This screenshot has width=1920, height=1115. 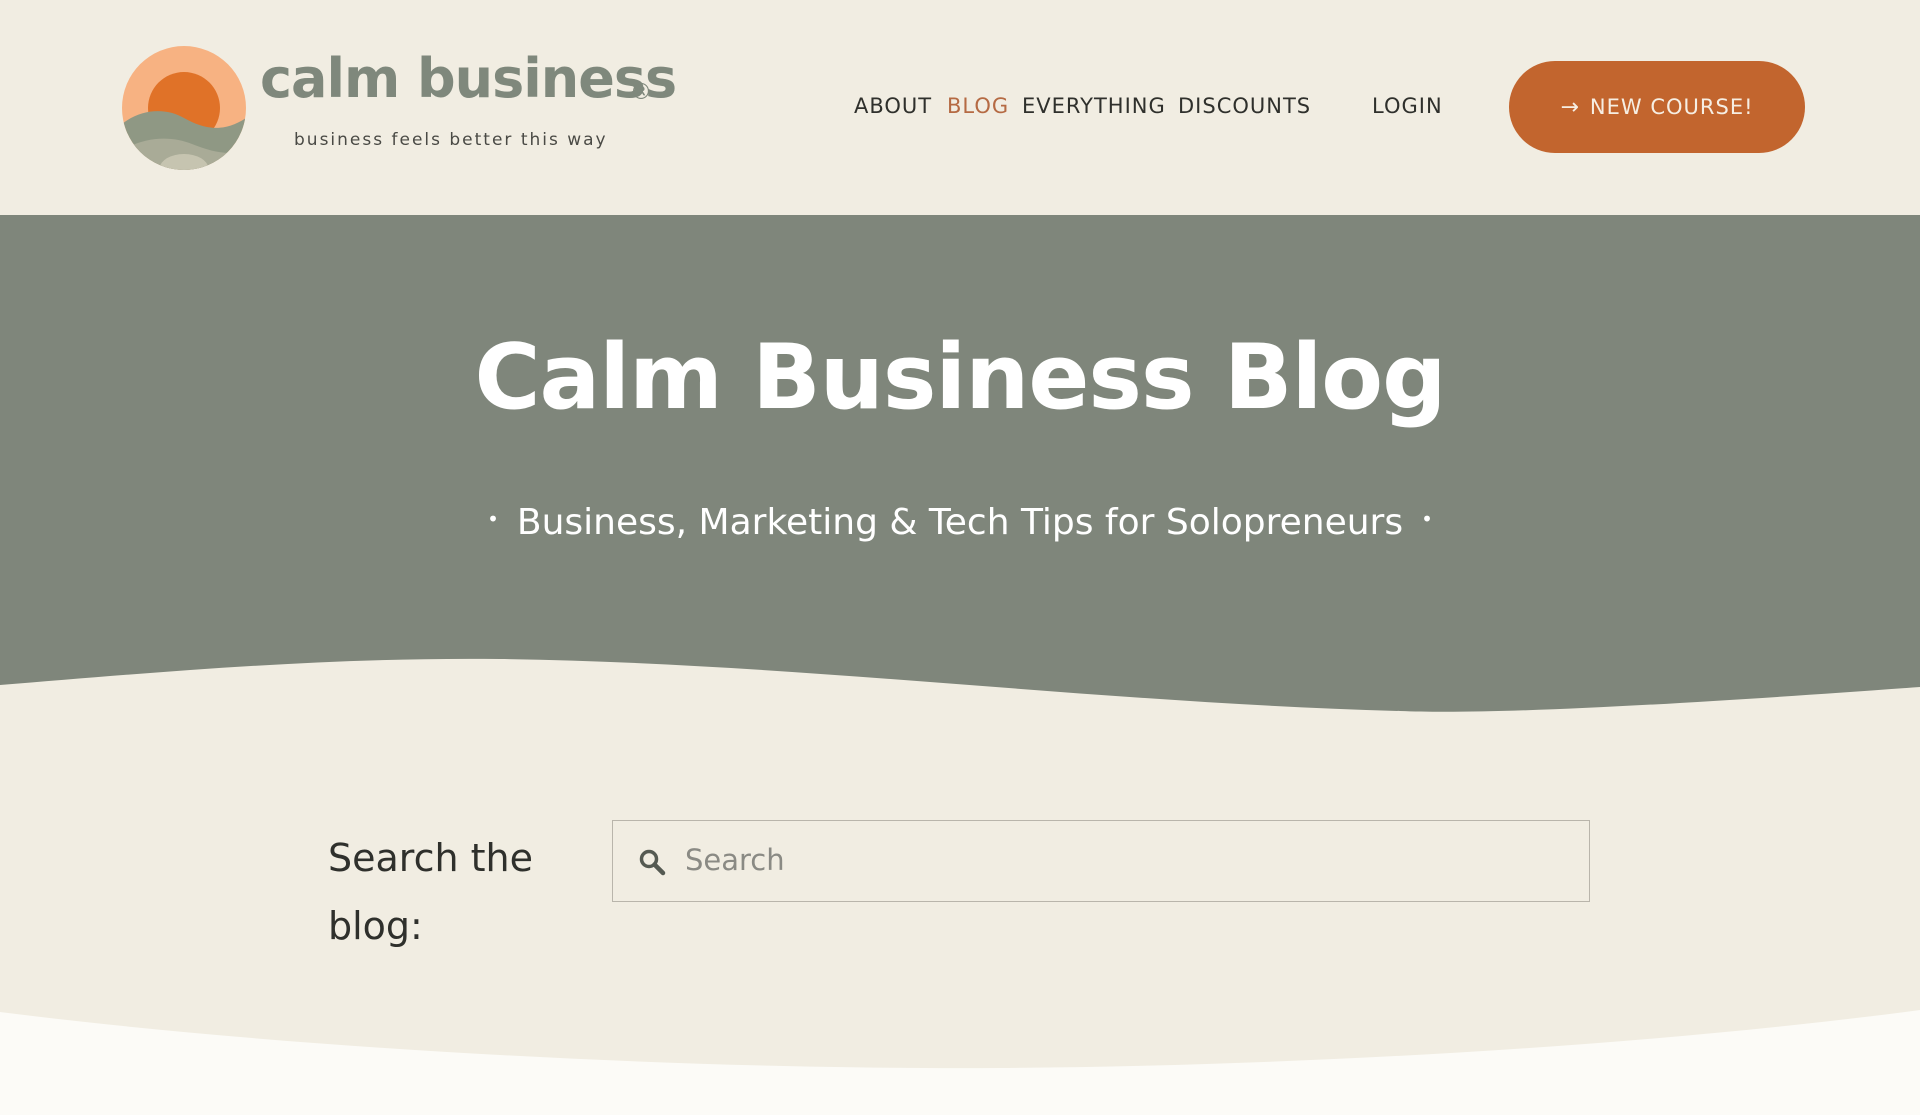 I want to click on search-label: Search the blog:, so click(x=430, y=892).